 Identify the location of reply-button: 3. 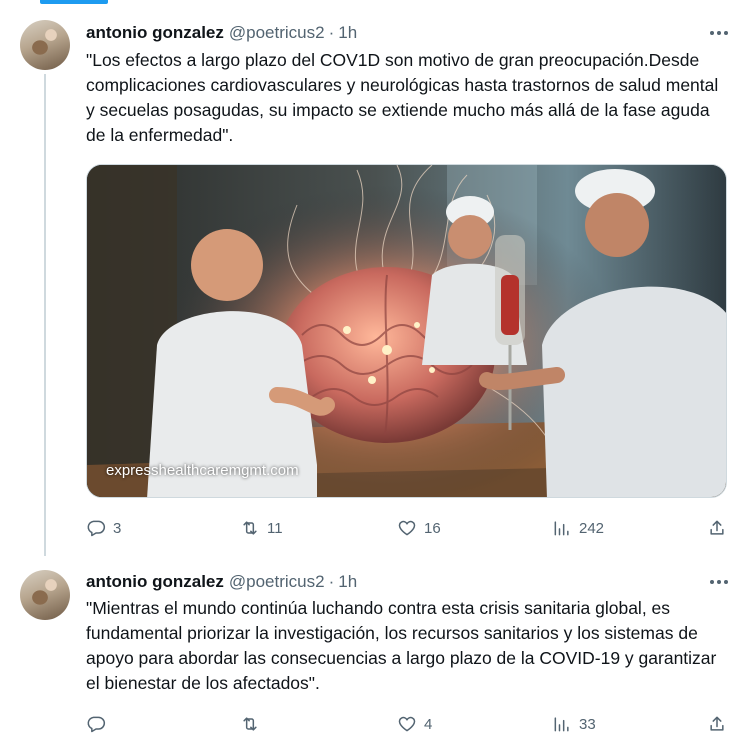
(103, 528).